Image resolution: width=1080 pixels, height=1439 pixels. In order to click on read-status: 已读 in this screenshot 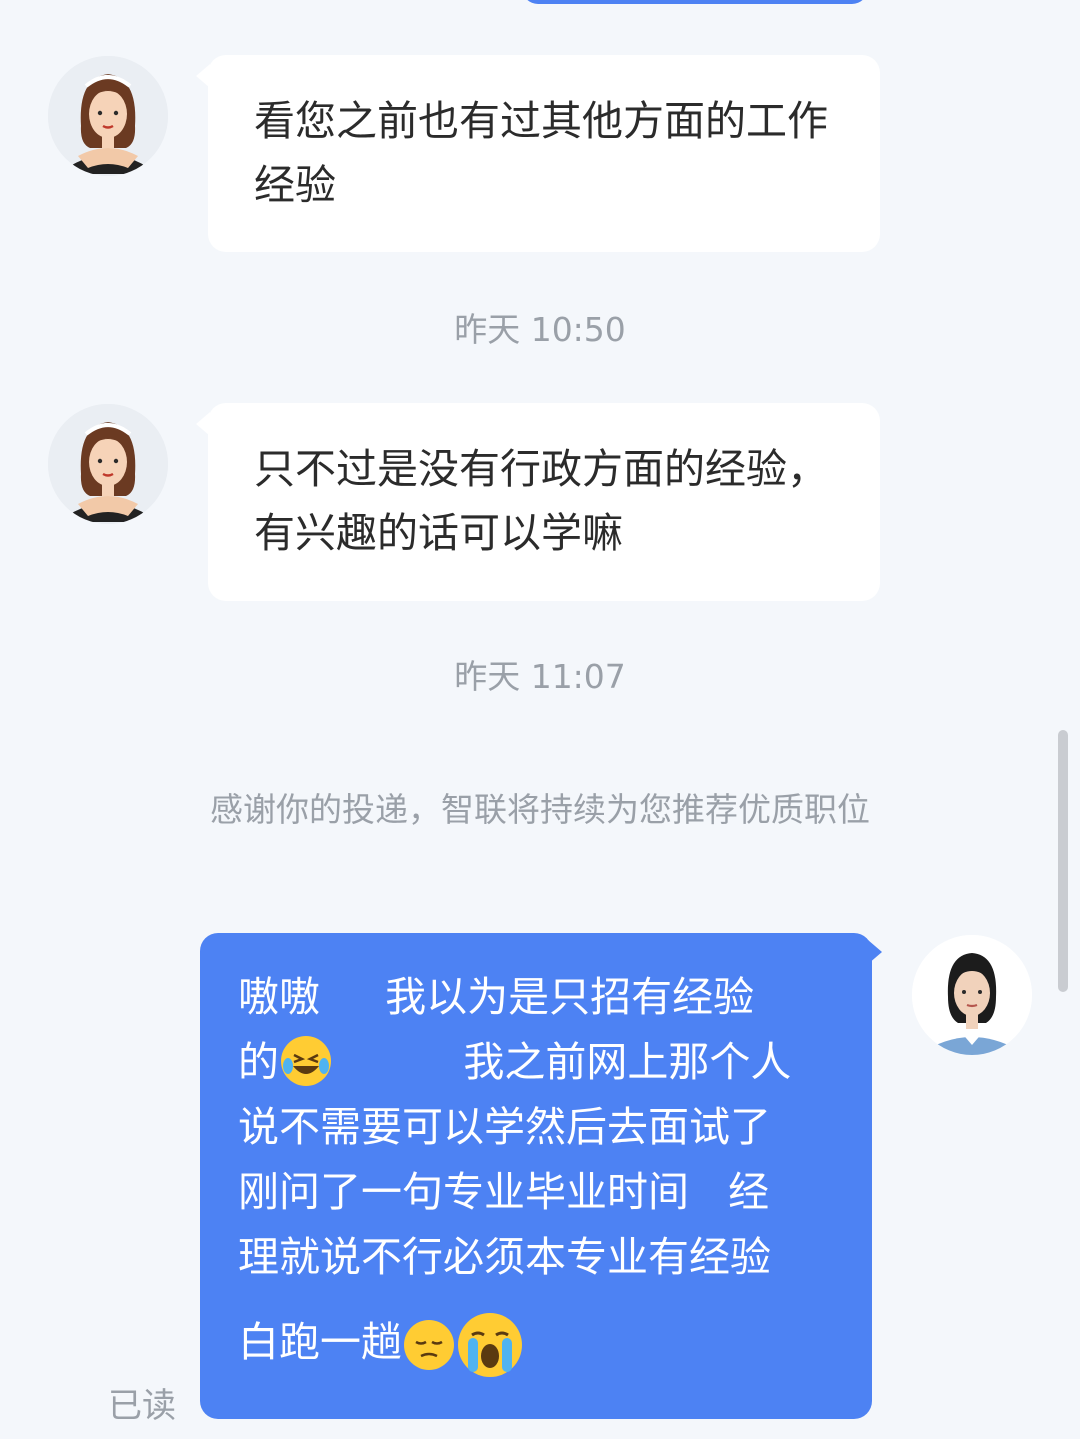, I will do `click(142, 1406)`.